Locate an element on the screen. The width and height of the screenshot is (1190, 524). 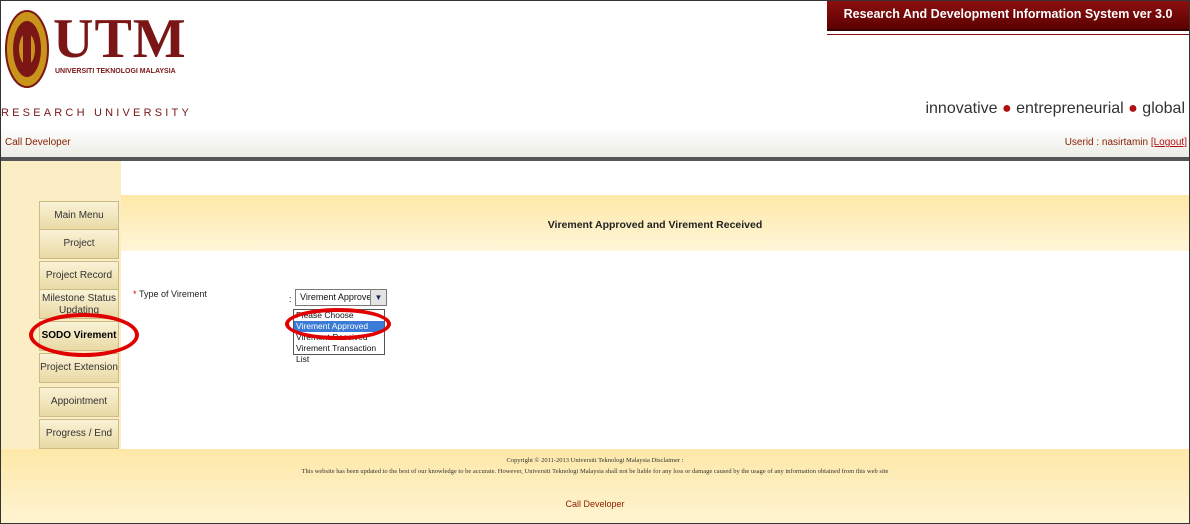
virement-type-label: Type of Virement is located at coordinates (173, 294).